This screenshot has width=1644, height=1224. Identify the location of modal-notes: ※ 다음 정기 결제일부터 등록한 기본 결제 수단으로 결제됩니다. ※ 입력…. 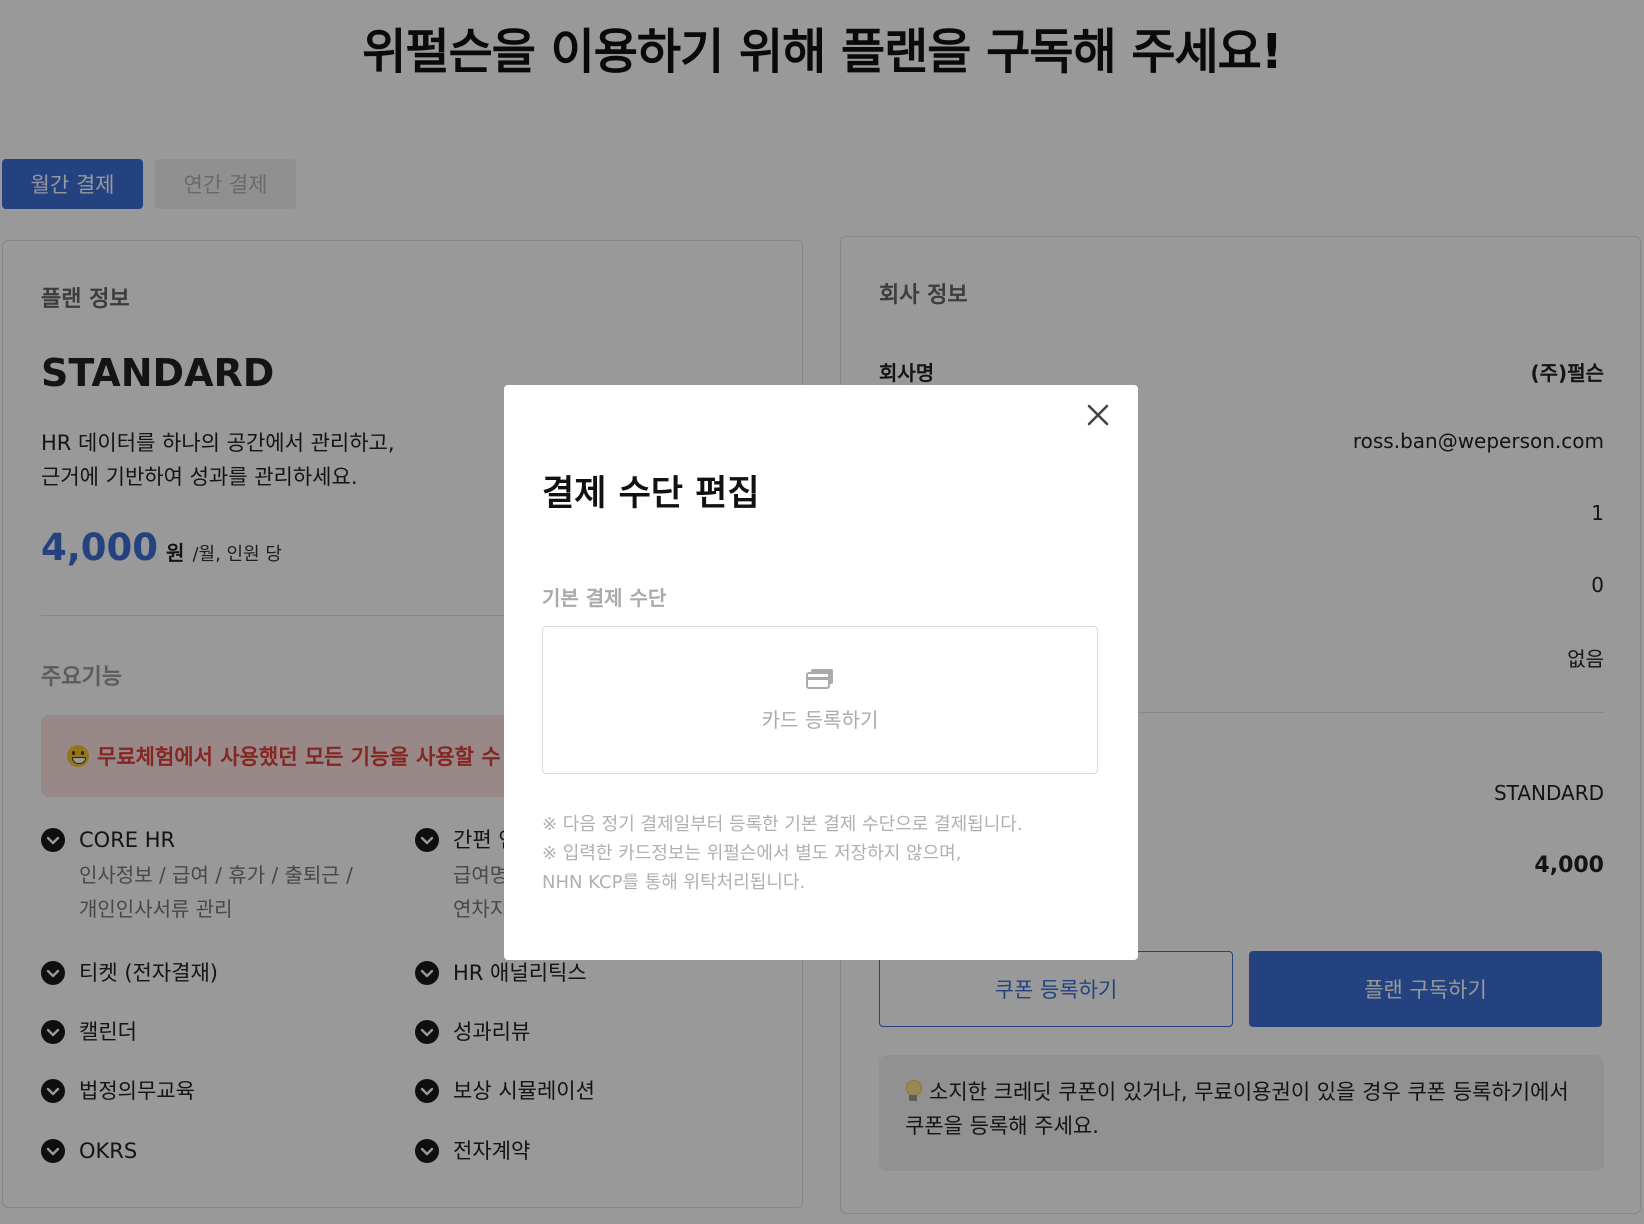
(782, 853).